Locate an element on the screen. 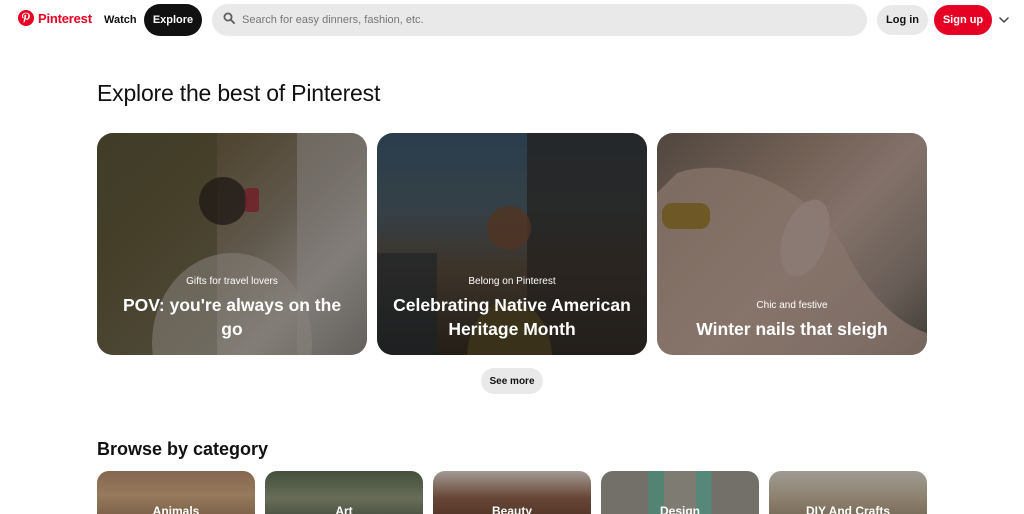  category-label: Art is located at coordinates (344, 509).